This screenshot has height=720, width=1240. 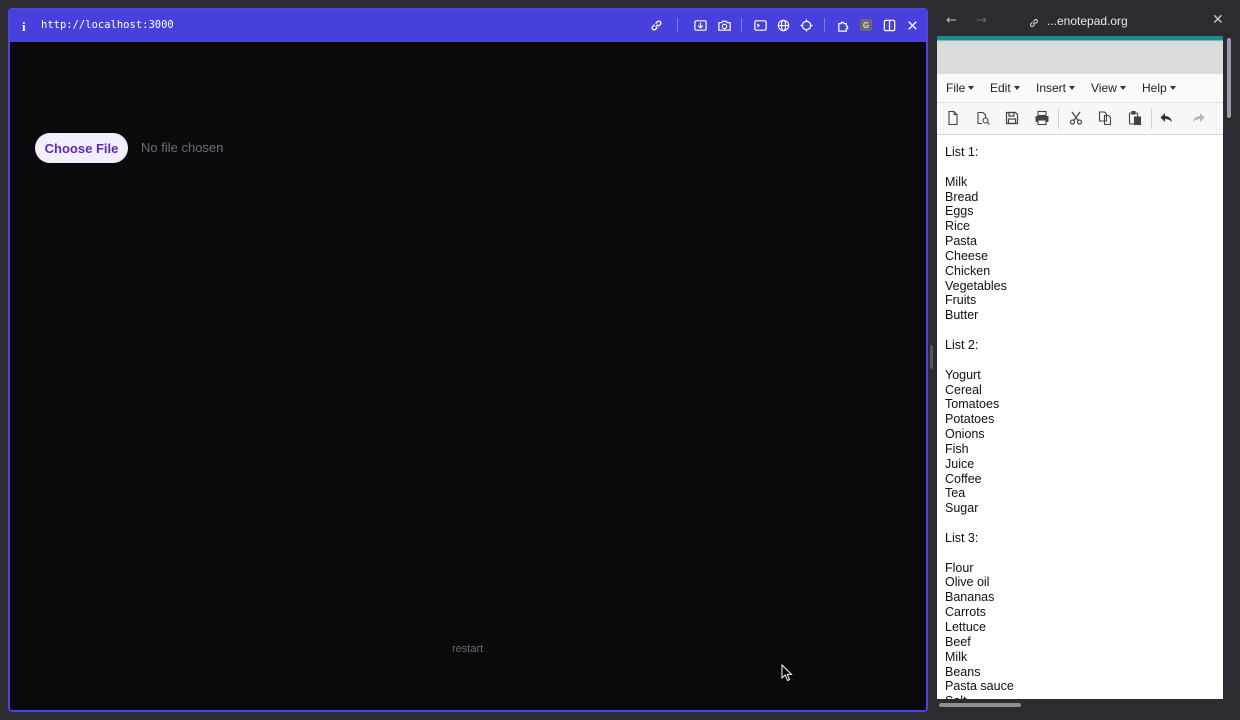 I want to click on document-line: Vegetables, so click(x=976, y=285).